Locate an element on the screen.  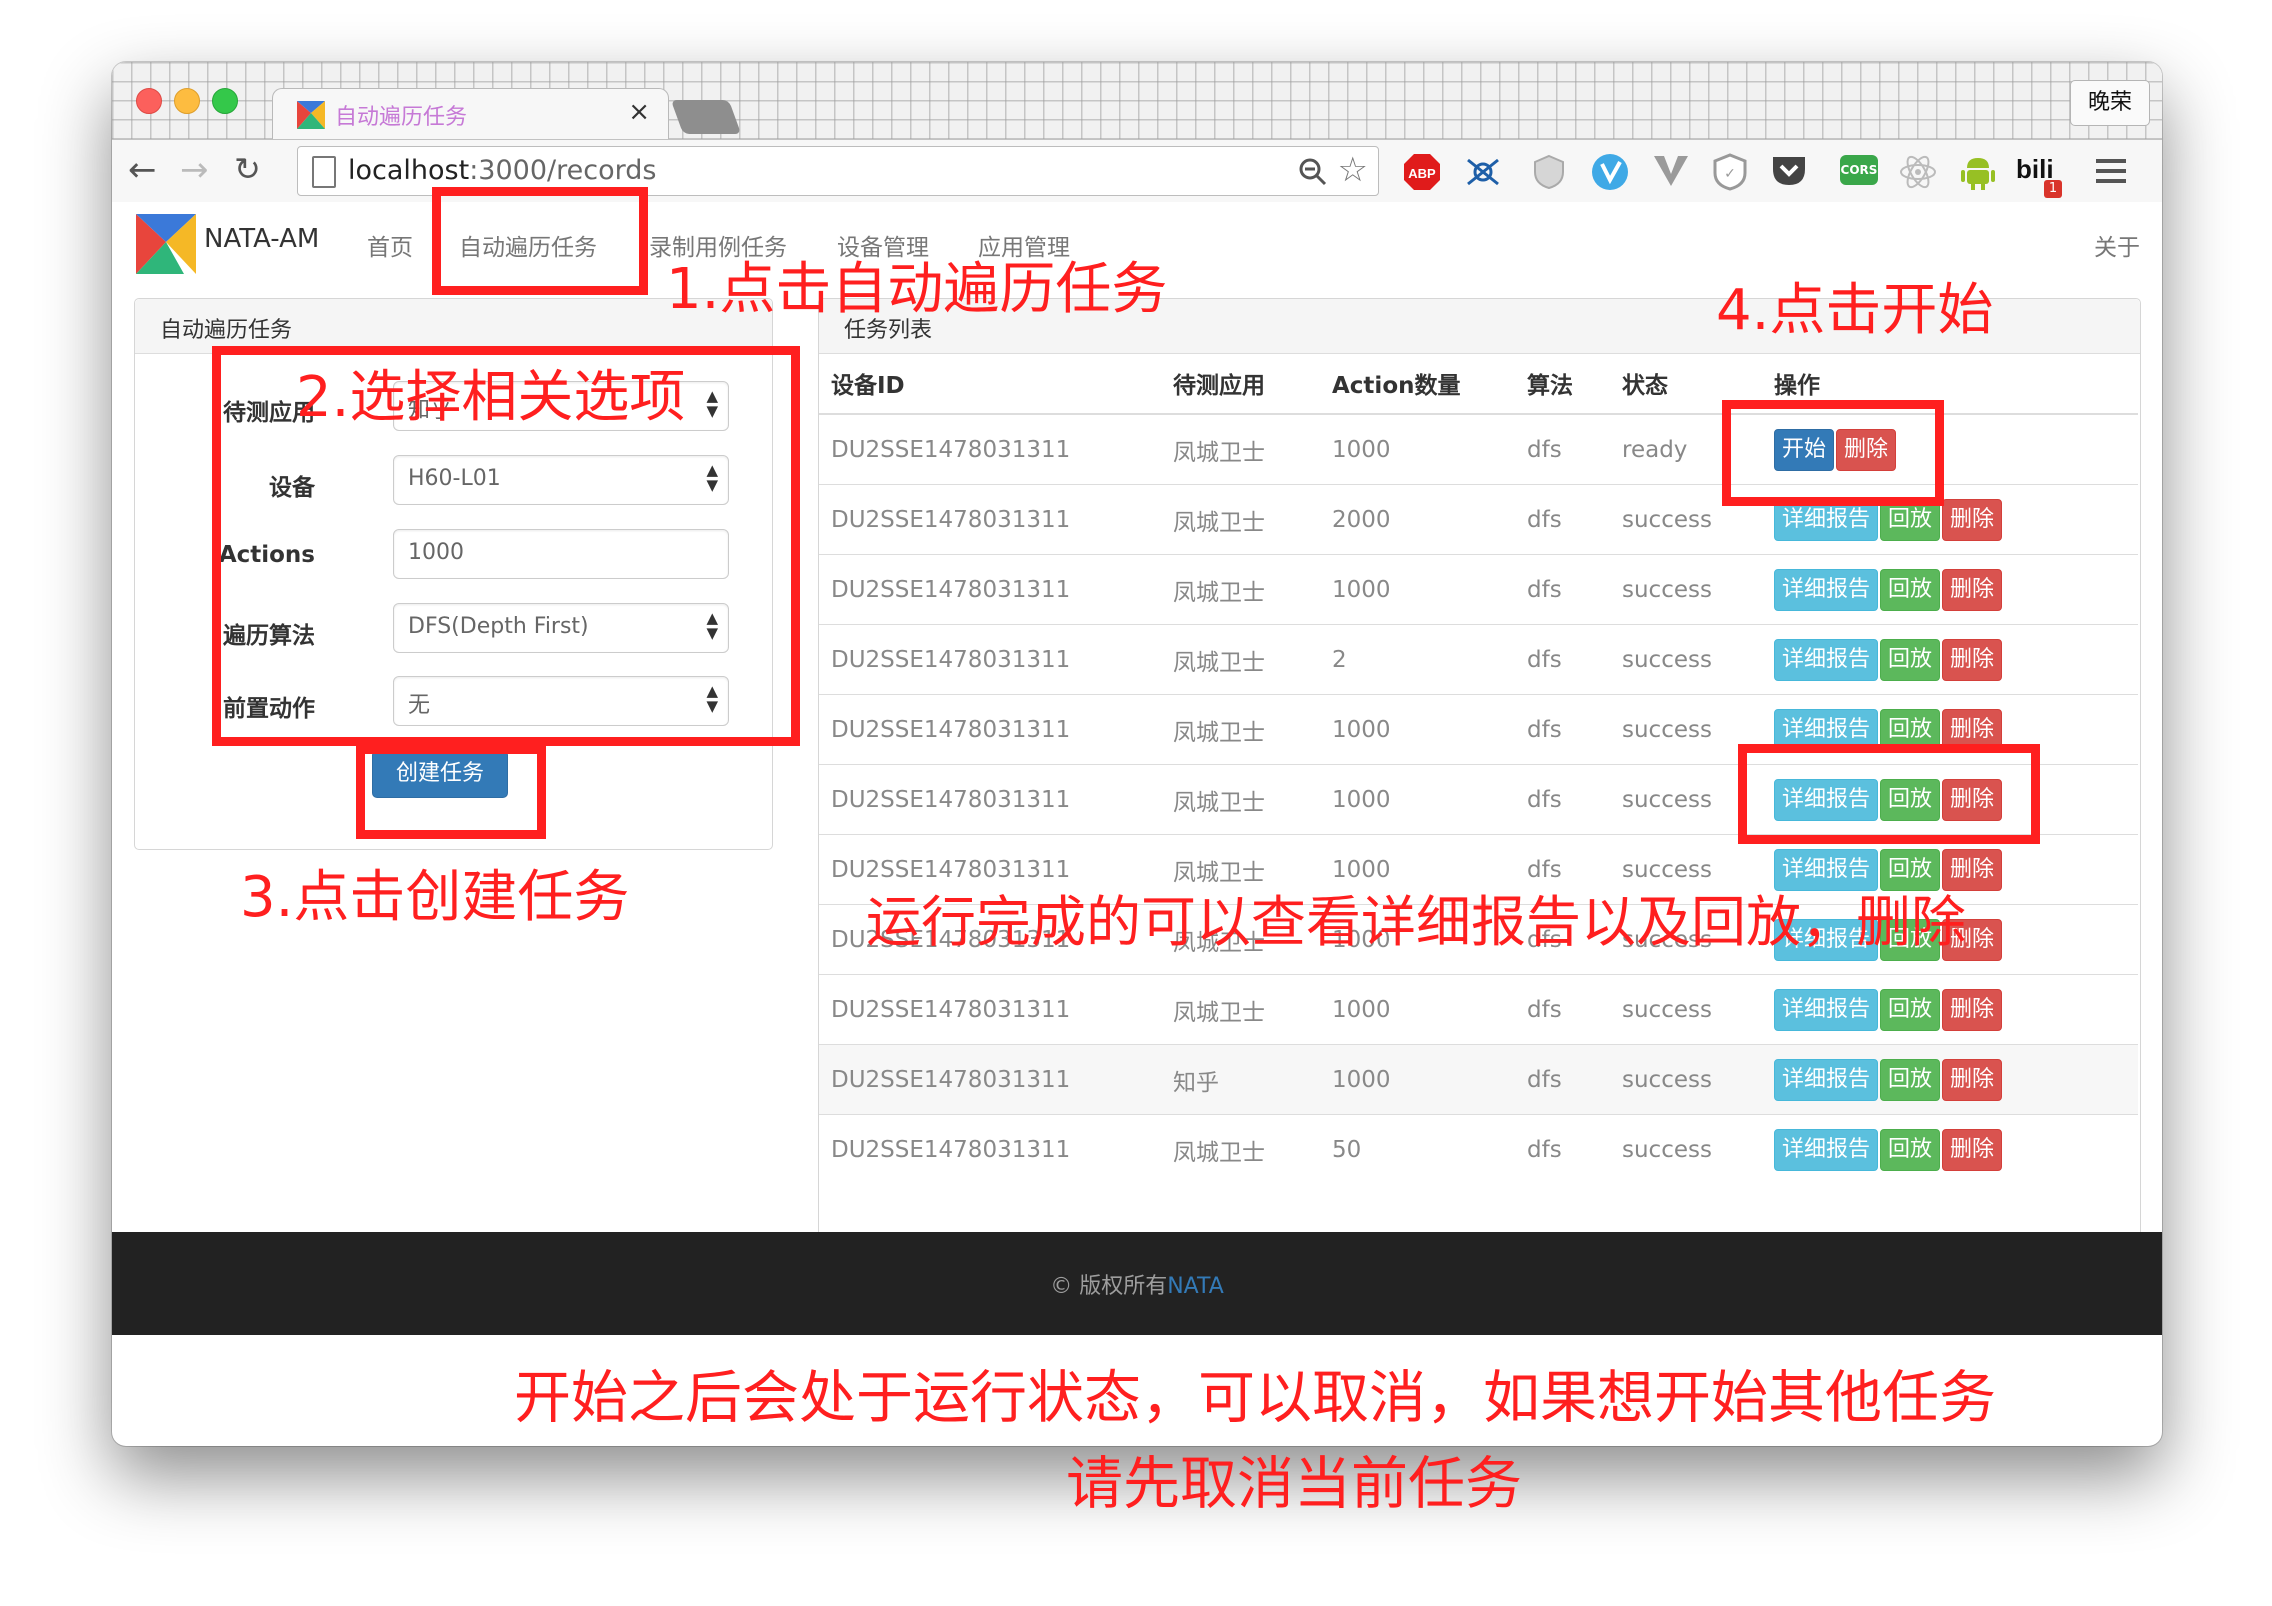
highlight-box-nav is located at coordinates (540, 241).